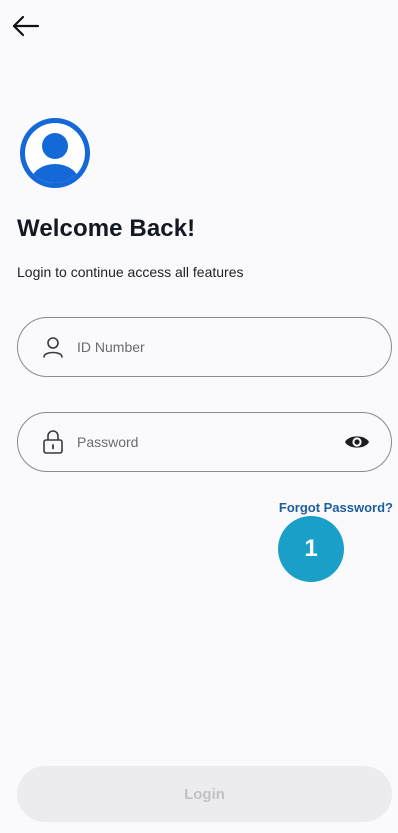  Describe the element at coordinates (106, 228) in the screenshot. I see `page-title: Welcome Back!` at that location.